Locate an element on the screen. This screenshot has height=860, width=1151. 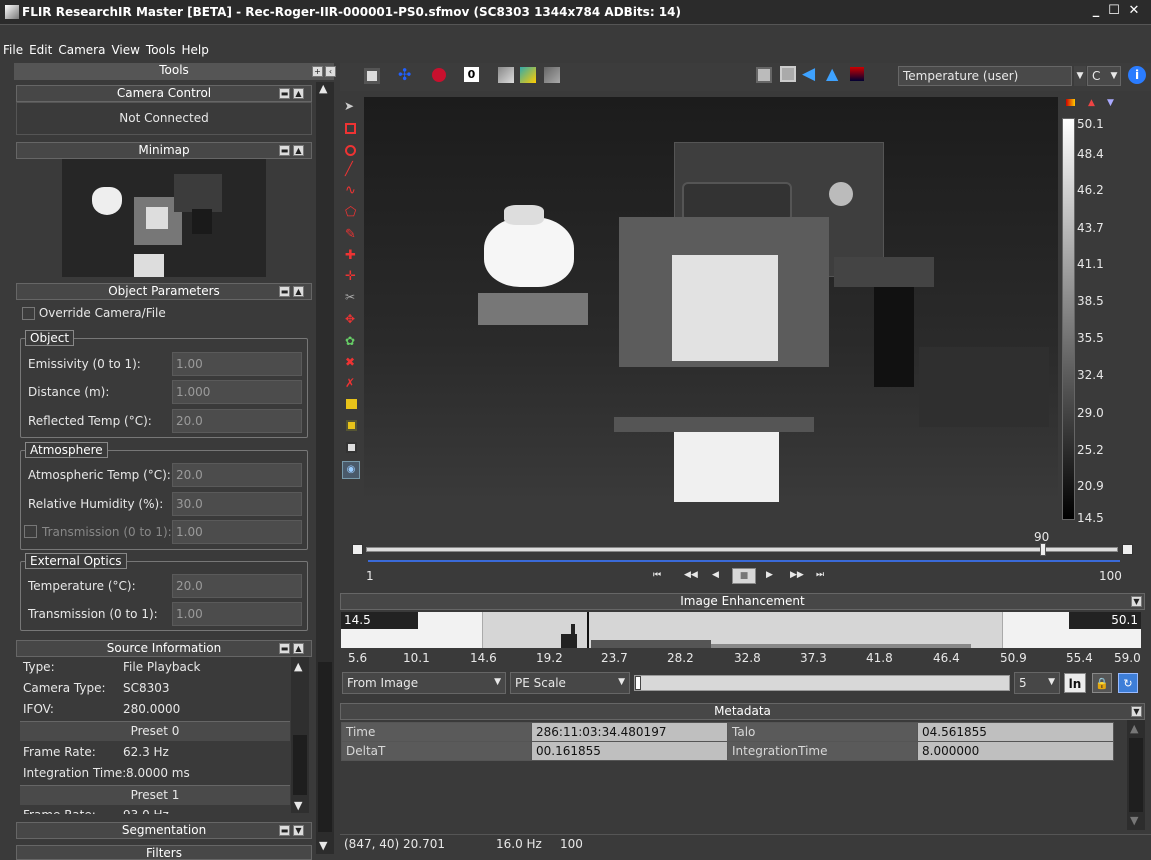
colorbar is located at coordinates (1068, 319).